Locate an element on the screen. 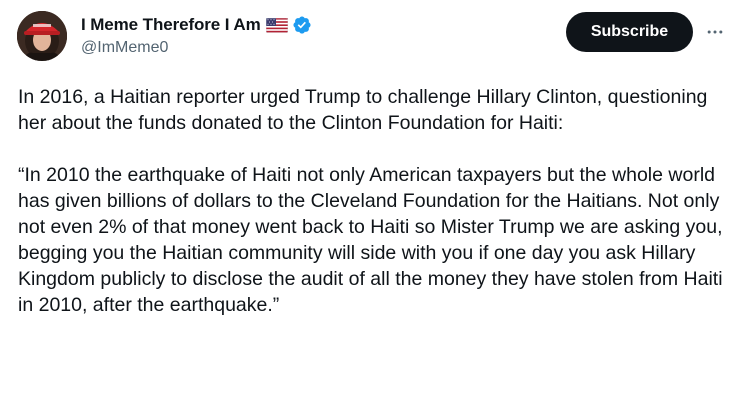 This screenshot has width=732, height=412. us-flag-icon is located at coordinates (276, 25).